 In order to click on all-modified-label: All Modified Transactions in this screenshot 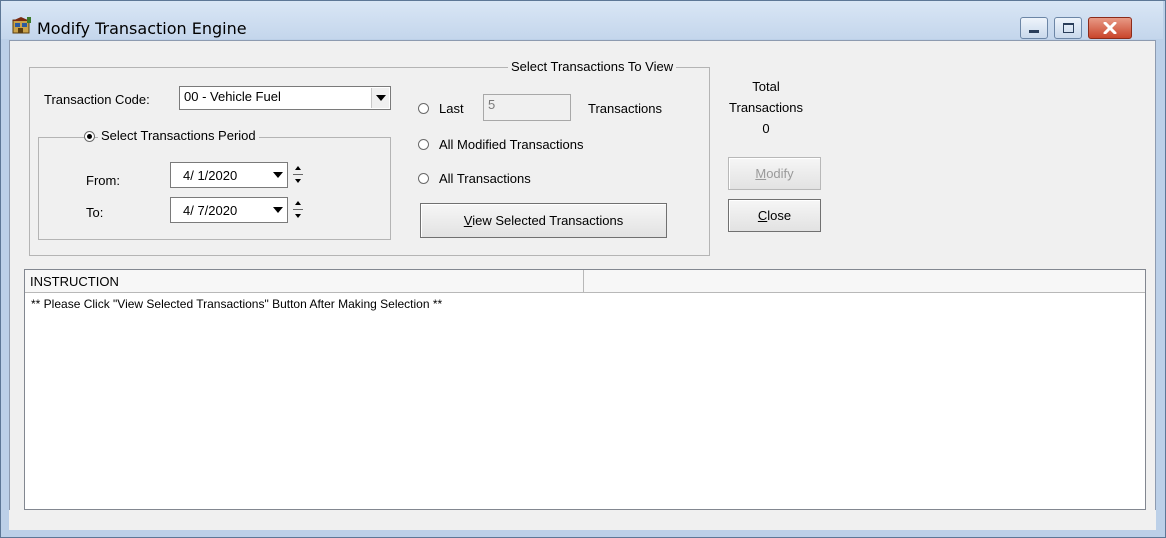, I will do `click(511, 144)`.